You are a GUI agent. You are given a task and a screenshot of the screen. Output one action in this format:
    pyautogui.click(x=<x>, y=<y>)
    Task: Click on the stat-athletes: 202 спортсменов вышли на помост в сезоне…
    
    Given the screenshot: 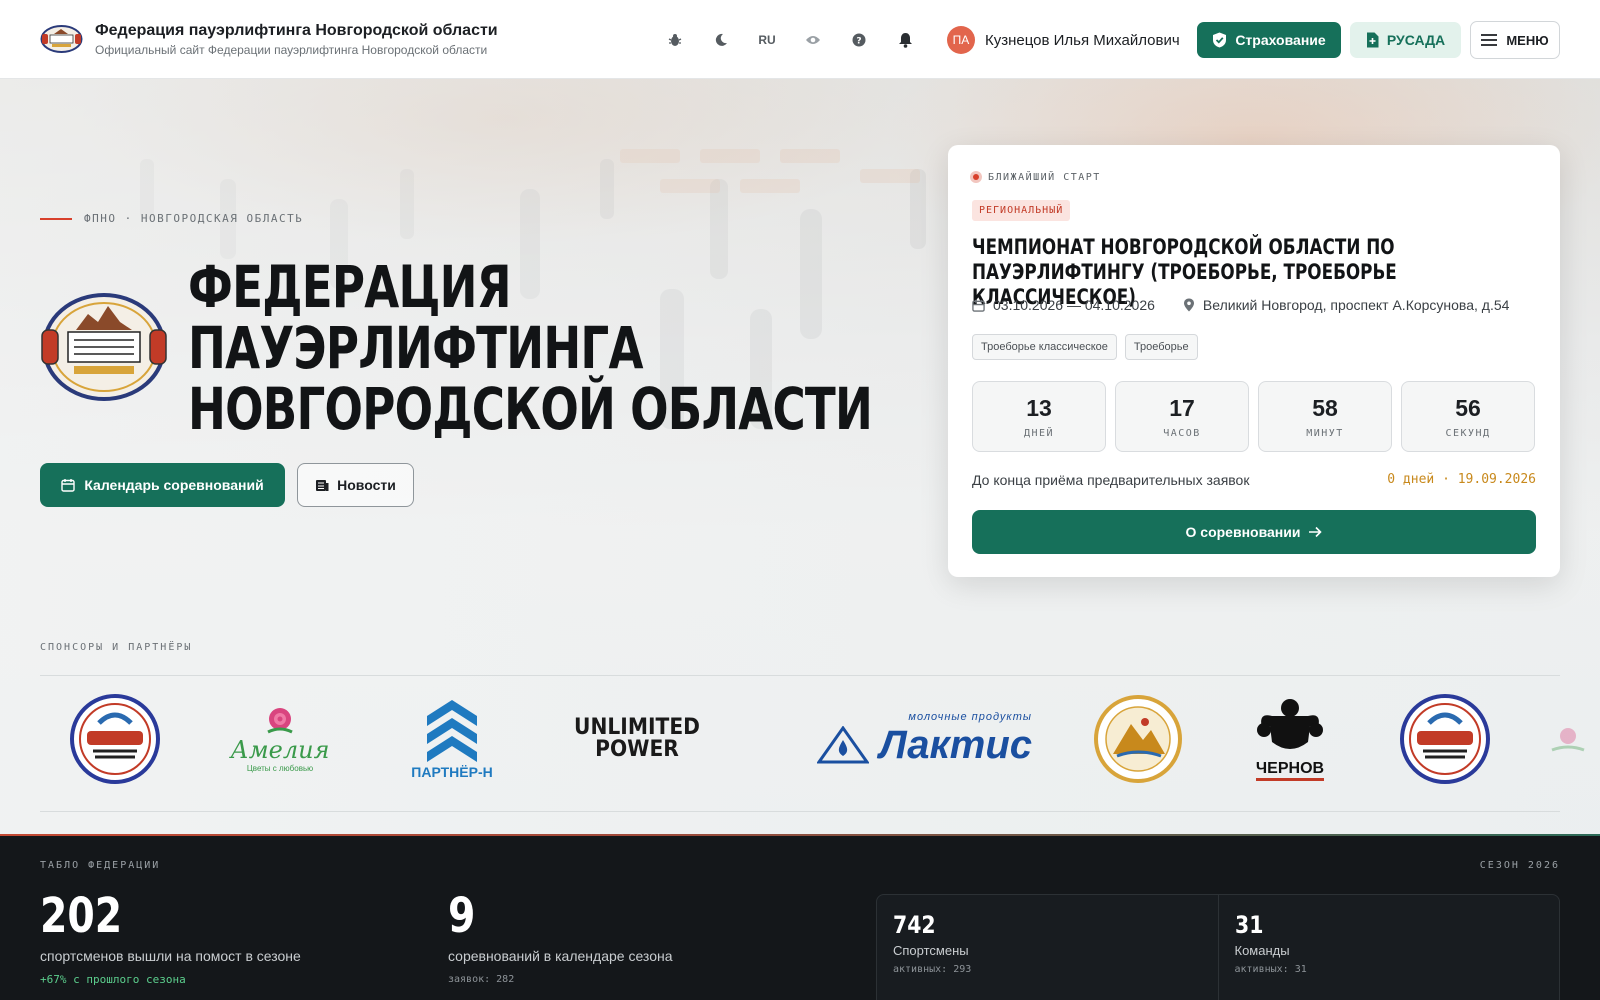 What is the action you would take?
    pyautogui.click(x=170, y=938)
    